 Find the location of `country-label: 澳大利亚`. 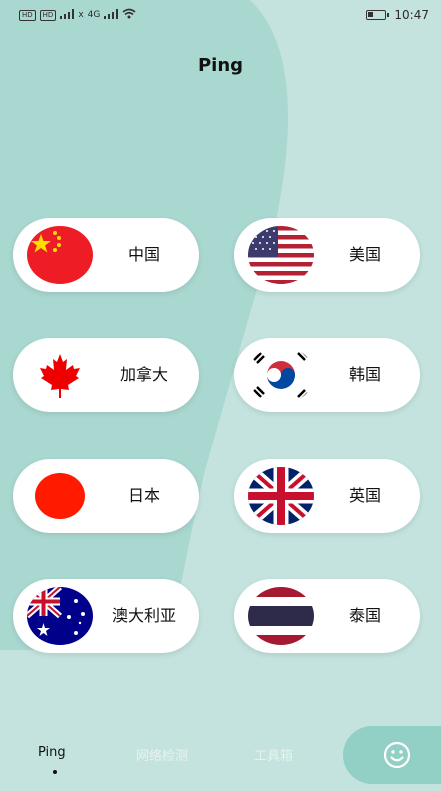

country-label: 澳大利亚 is located at coordinates (143, 615).